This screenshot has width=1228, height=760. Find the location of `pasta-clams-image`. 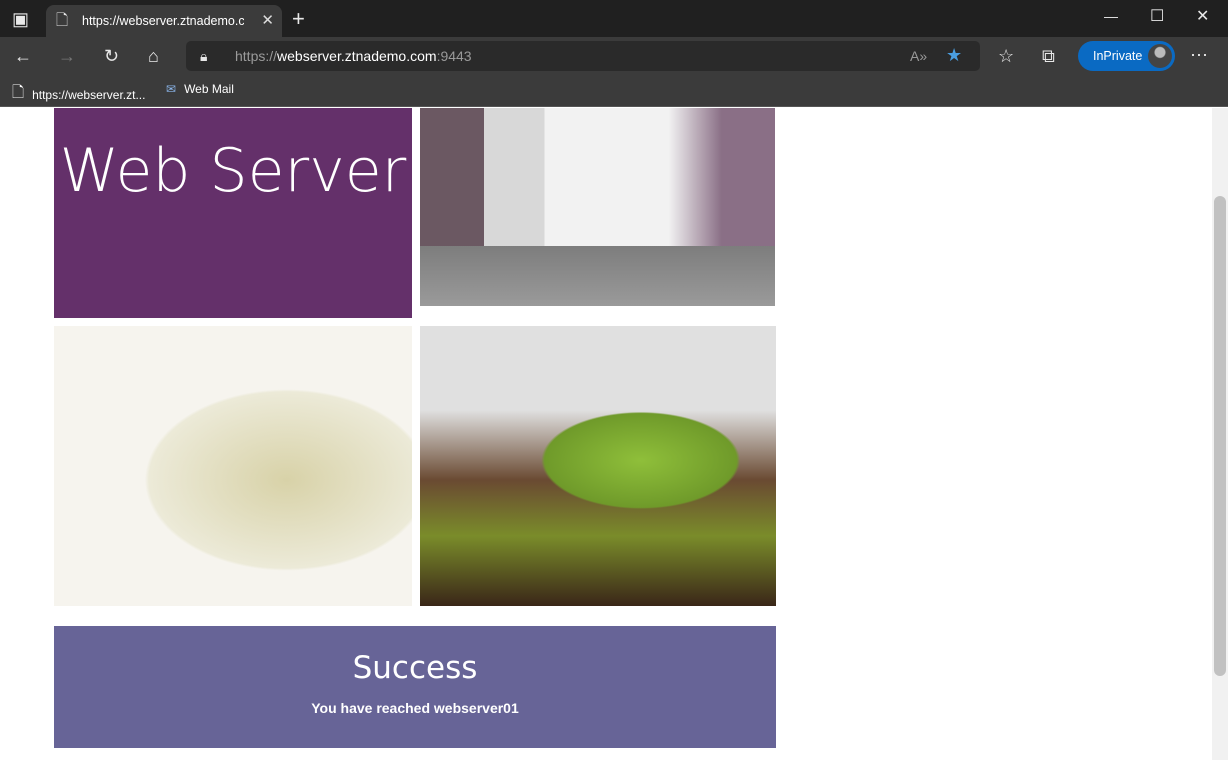

pasta-clams-image is located at coordinates (233, 466).